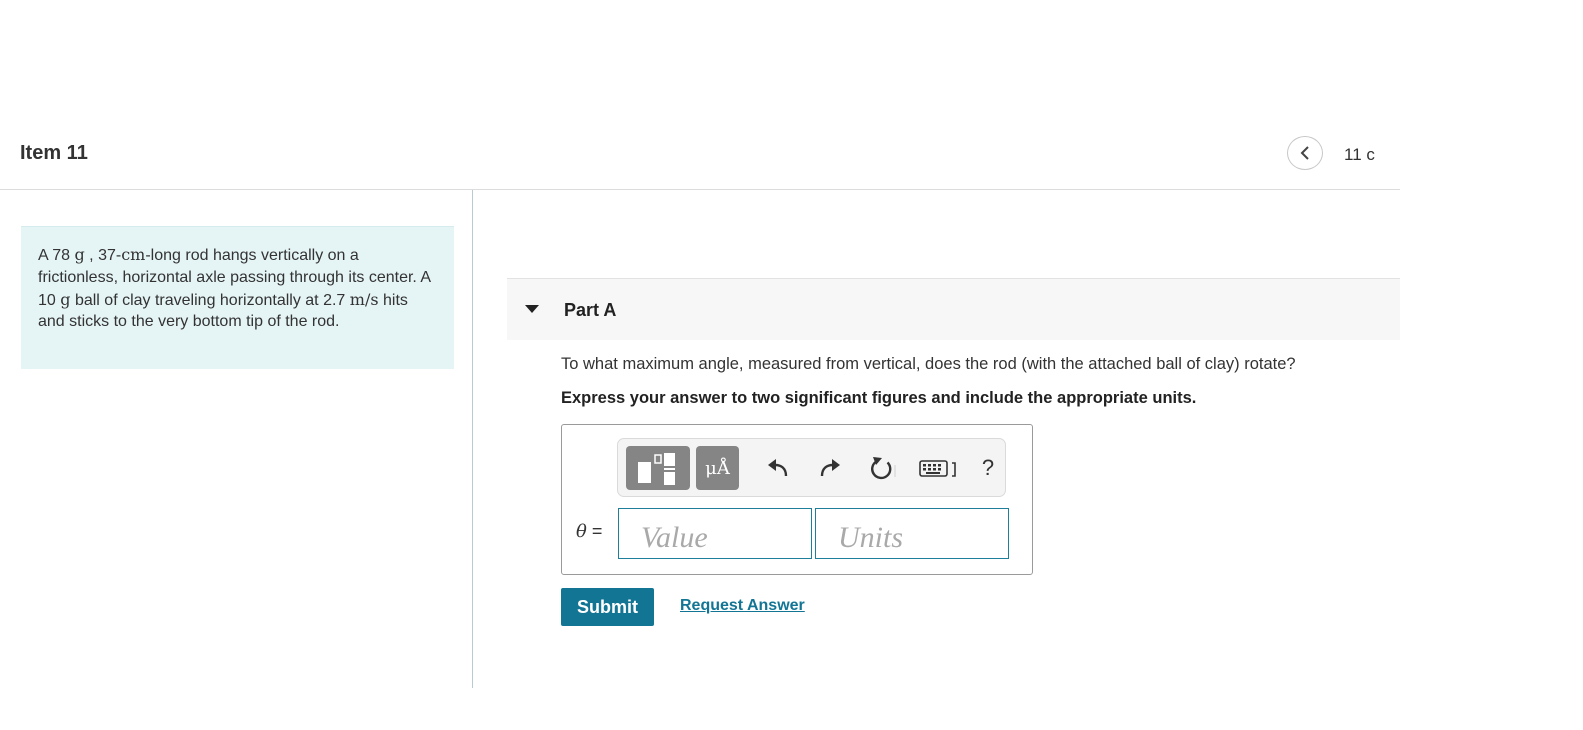 The image size is (1583, 730). What do you see at coordinates (65, 299) in the screenshot?
I see `unit-grams-2: g` at bounding box center [65, 299].